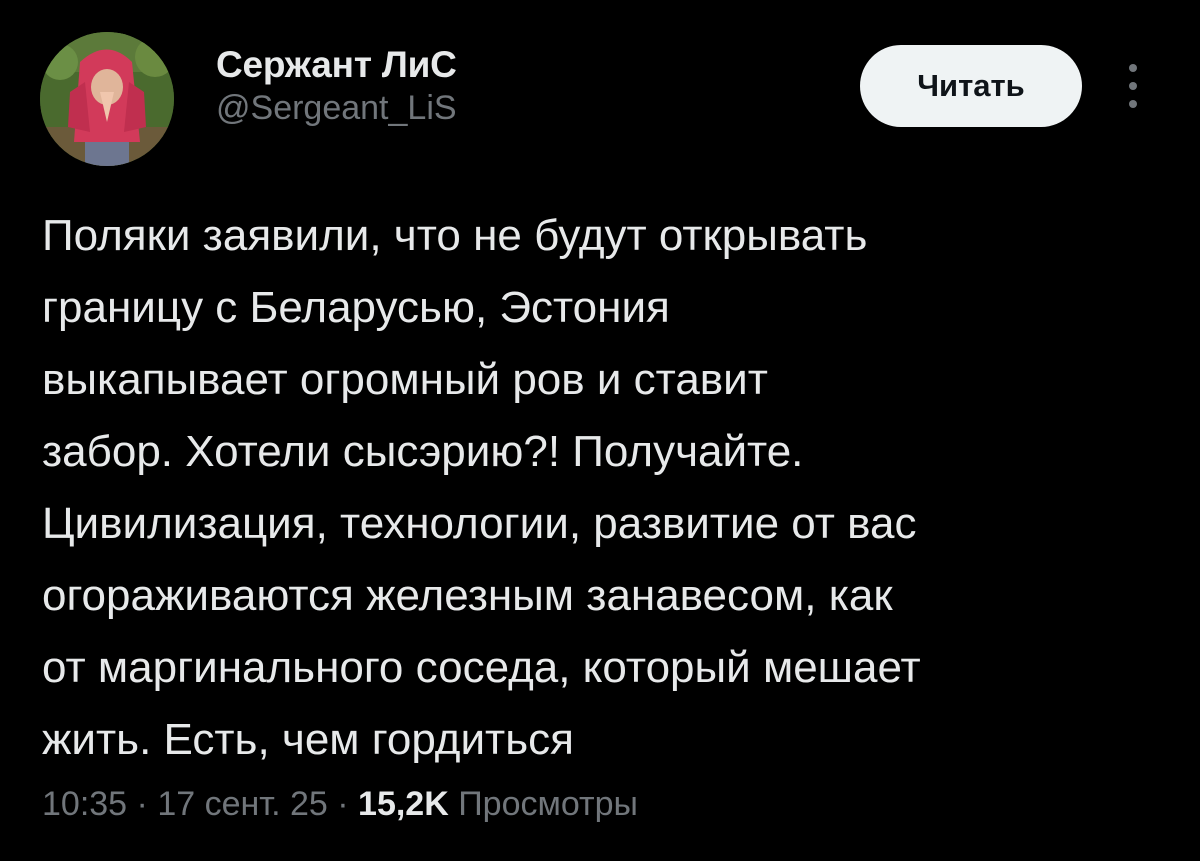  I want to click on tweet-text-line: выкапывает огромный ров и ставит, so click(405, 379).